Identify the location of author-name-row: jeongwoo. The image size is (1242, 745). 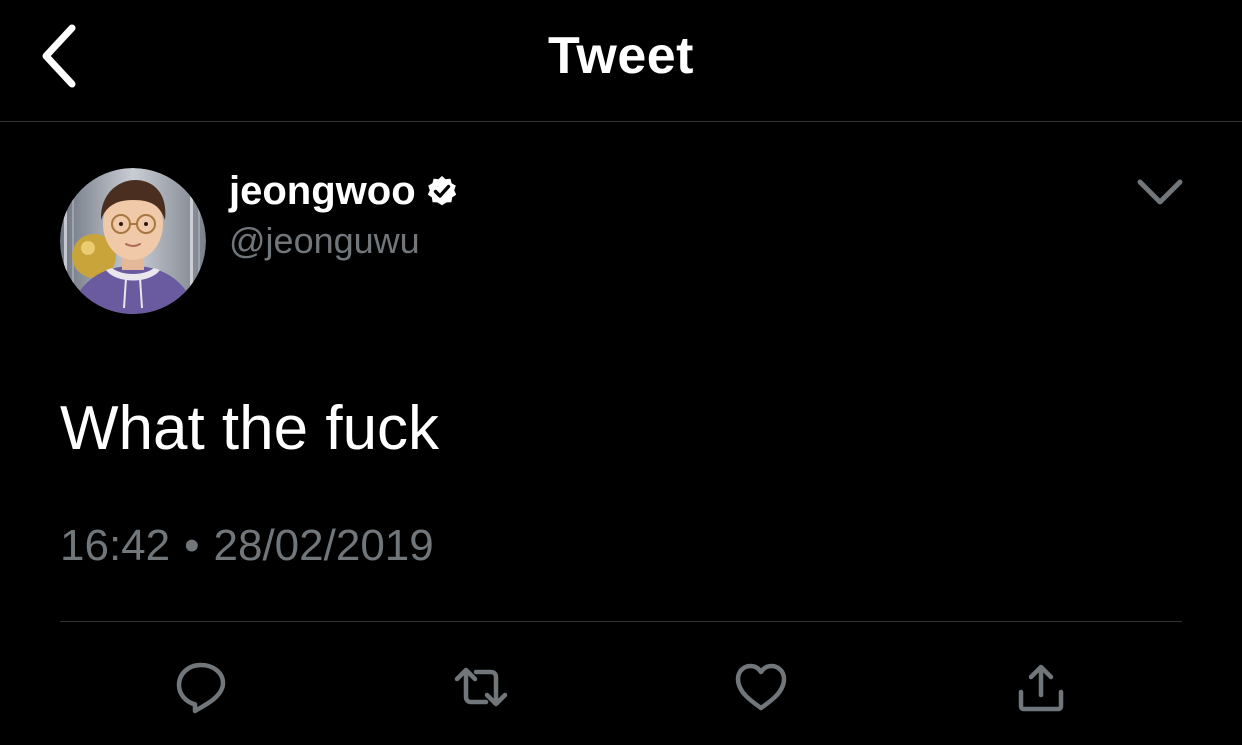
(343, 191).